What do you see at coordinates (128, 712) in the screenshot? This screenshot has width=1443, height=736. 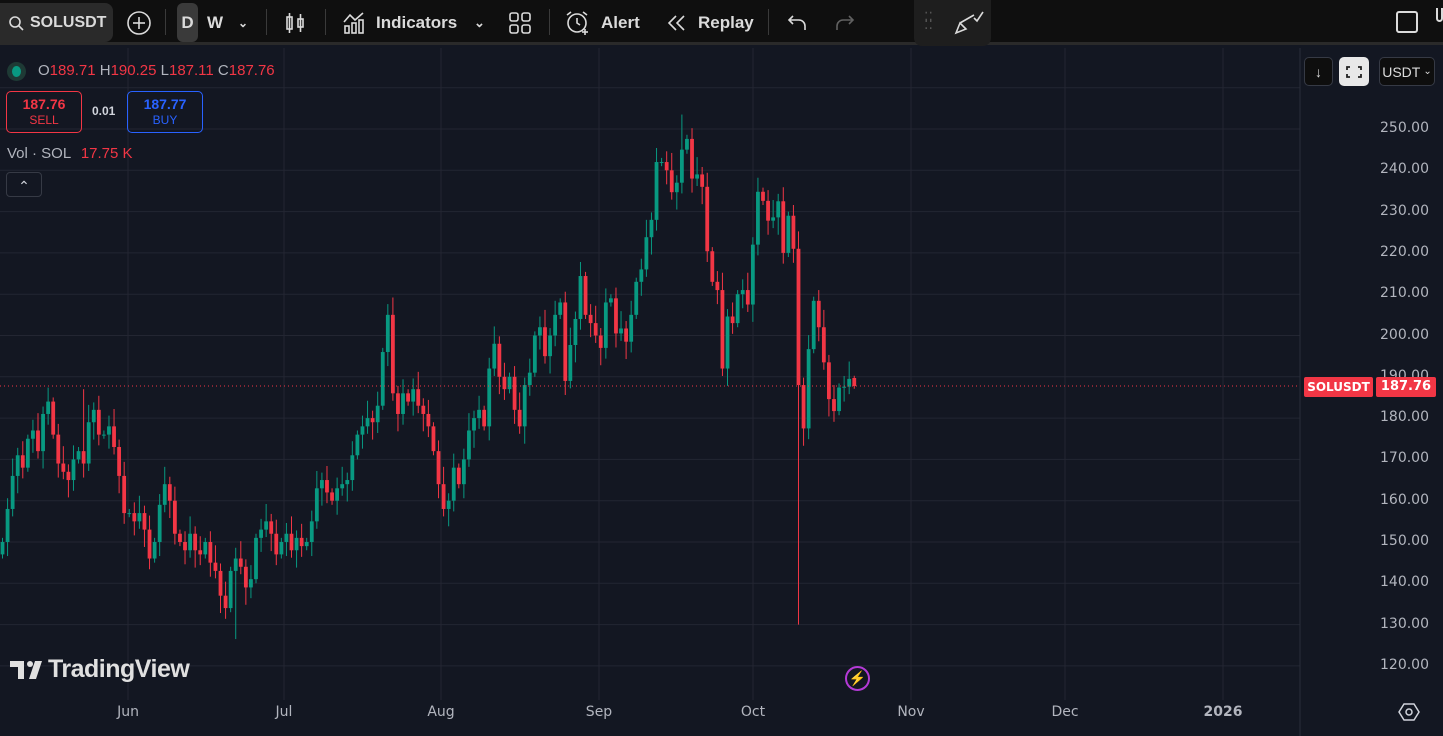 I see `time-tick-label: Jun` at bounding box center [128, 712].